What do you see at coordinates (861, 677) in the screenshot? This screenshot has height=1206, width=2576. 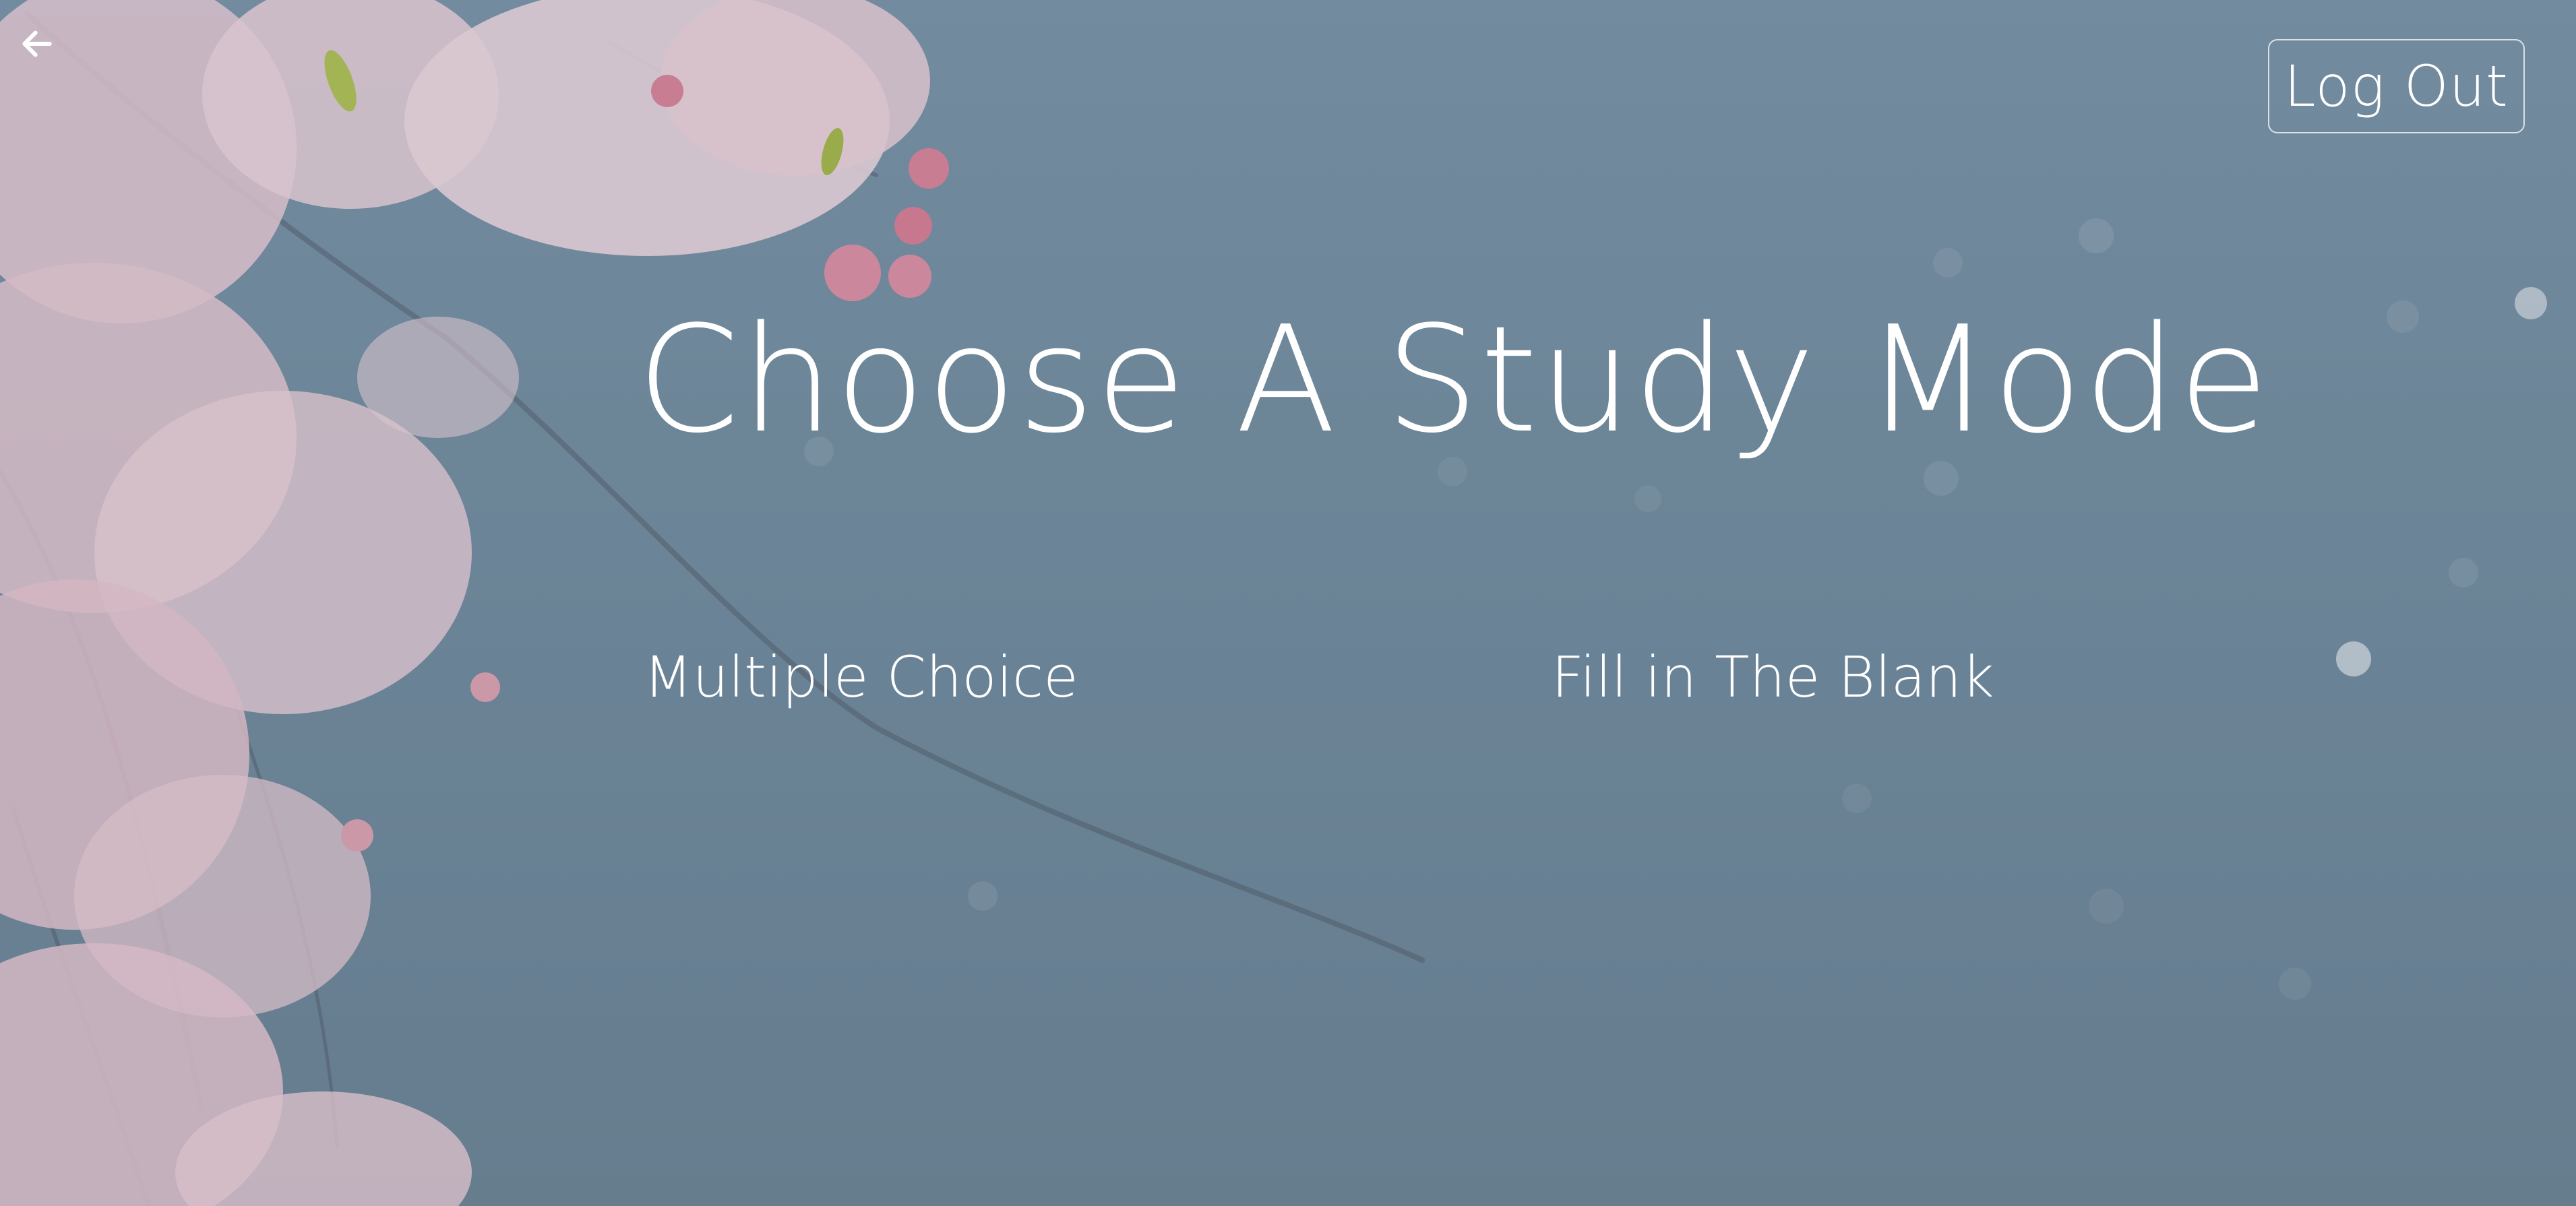 I see `multiple-choice-option: Multiple Choice` at bounding box center [861, 677].